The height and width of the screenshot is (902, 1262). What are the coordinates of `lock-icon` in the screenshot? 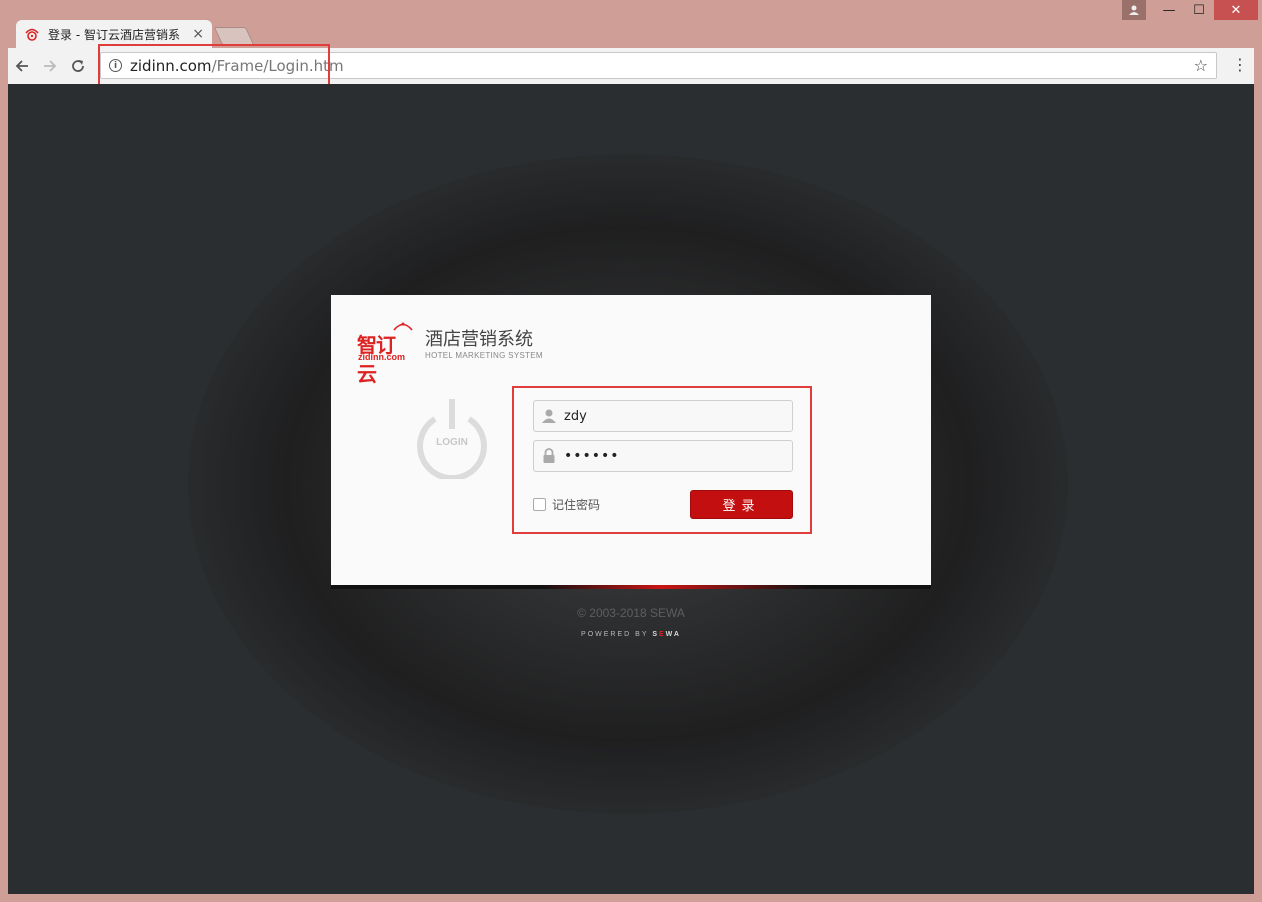 It's located at (549, 456).